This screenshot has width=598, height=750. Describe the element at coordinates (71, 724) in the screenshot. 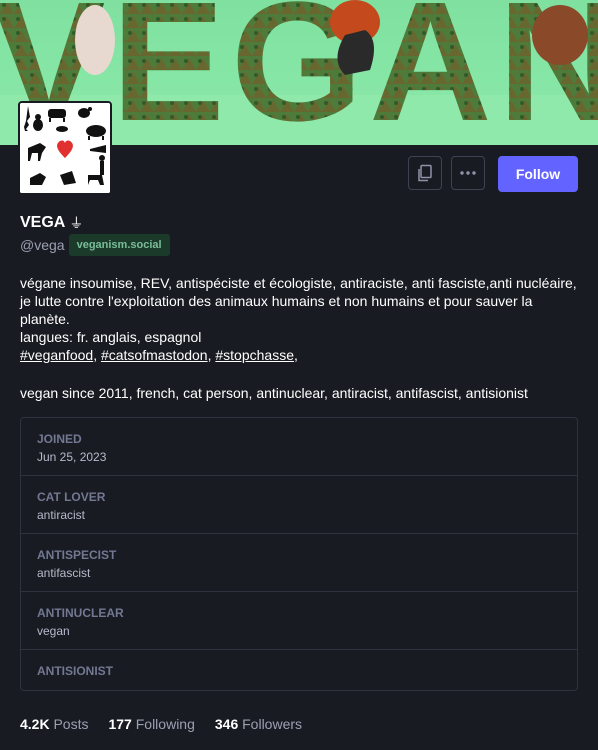

I see `posts-label: Posts` at that location.